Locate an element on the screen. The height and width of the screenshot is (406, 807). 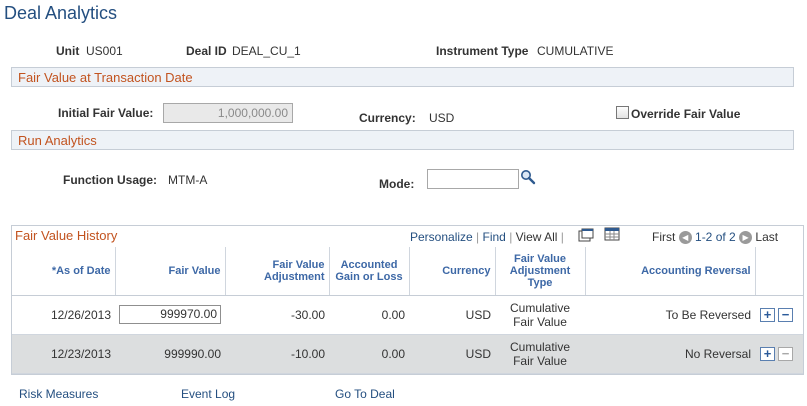
fair-value-history-title: Fair Value History is located at coordinates (66, 235).